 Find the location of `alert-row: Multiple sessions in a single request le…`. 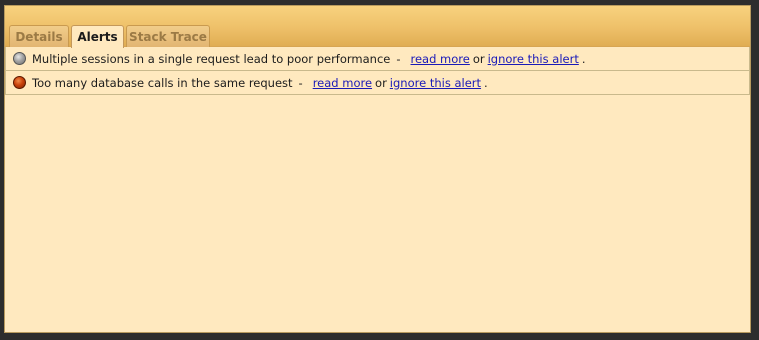

alert-row: Multiple sessions in a single request le… is located at coordinates (377, 59).